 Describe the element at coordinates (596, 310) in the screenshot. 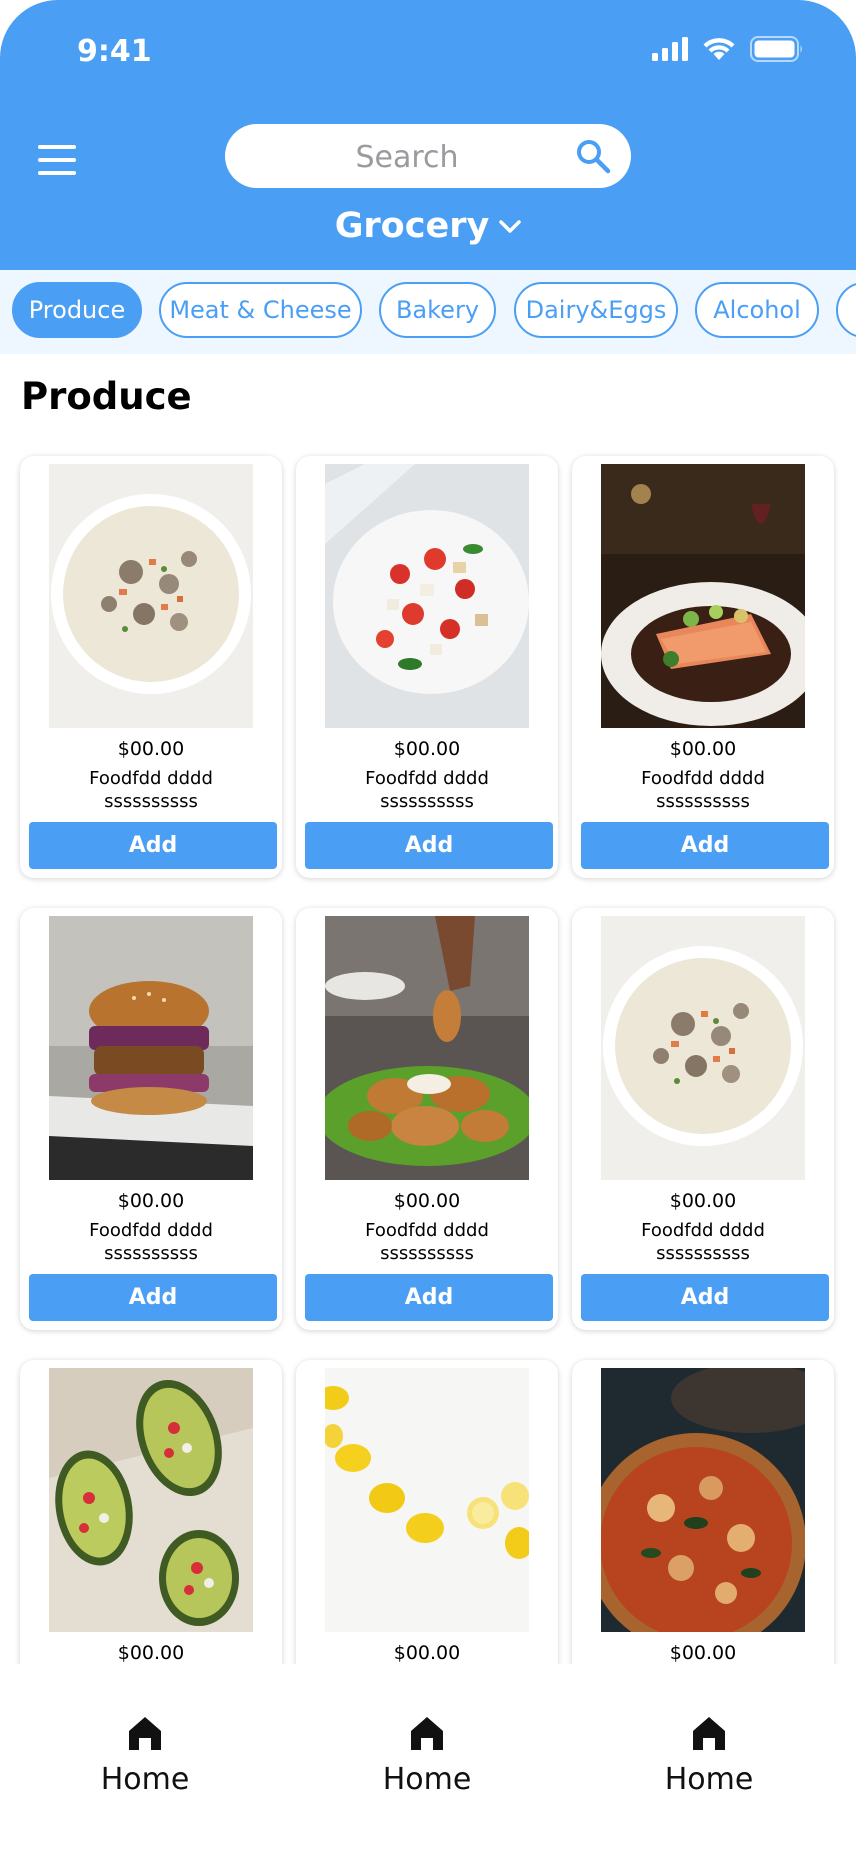

I see `category-chip-dairy-eggs: Dairy&Eggs` at that location.